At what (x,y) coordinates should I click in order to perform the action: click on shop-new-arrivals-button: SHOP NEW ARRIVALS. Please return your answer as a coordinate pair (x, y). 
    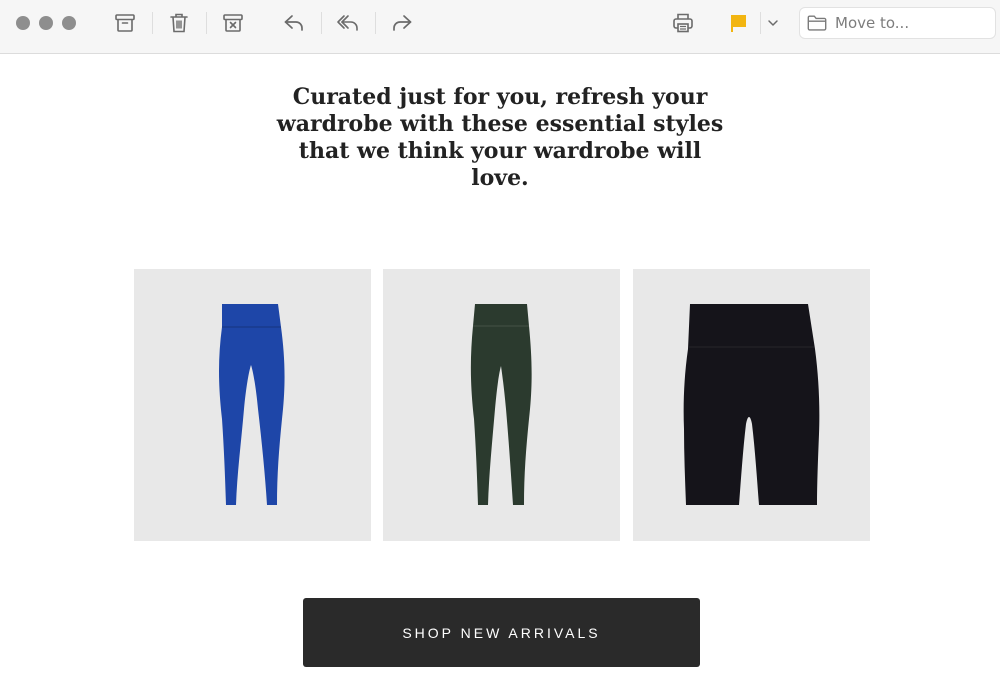
    Looking at the image, I should click on (501, 632).